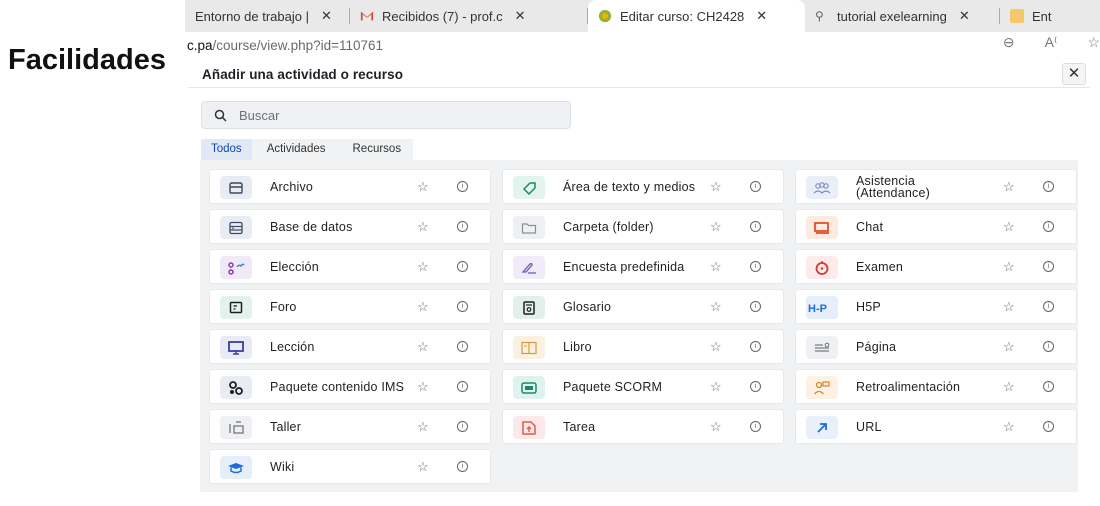 The image size is (1100, 506). What do you see at coordinates (236, 187) in the screenshot?
I see `file-icon` at bounding box center [236, 187].